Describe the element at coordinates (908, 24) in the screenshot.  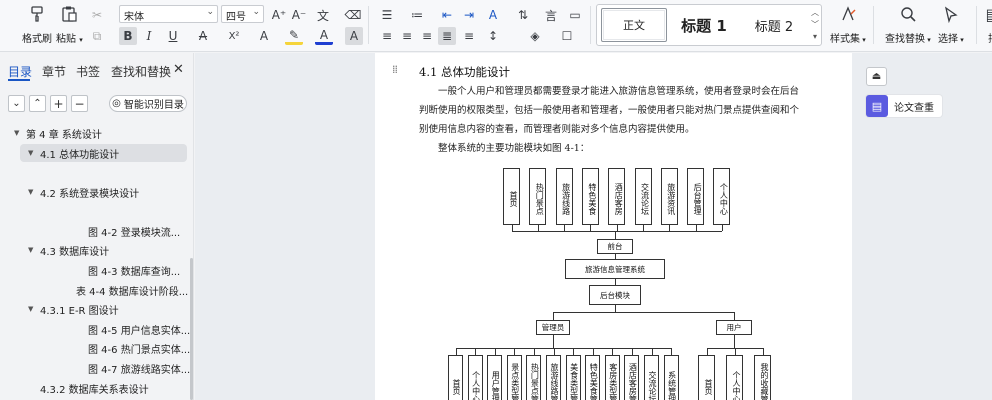
I see `find-replace-button: 查找替换 ▾` at that location.